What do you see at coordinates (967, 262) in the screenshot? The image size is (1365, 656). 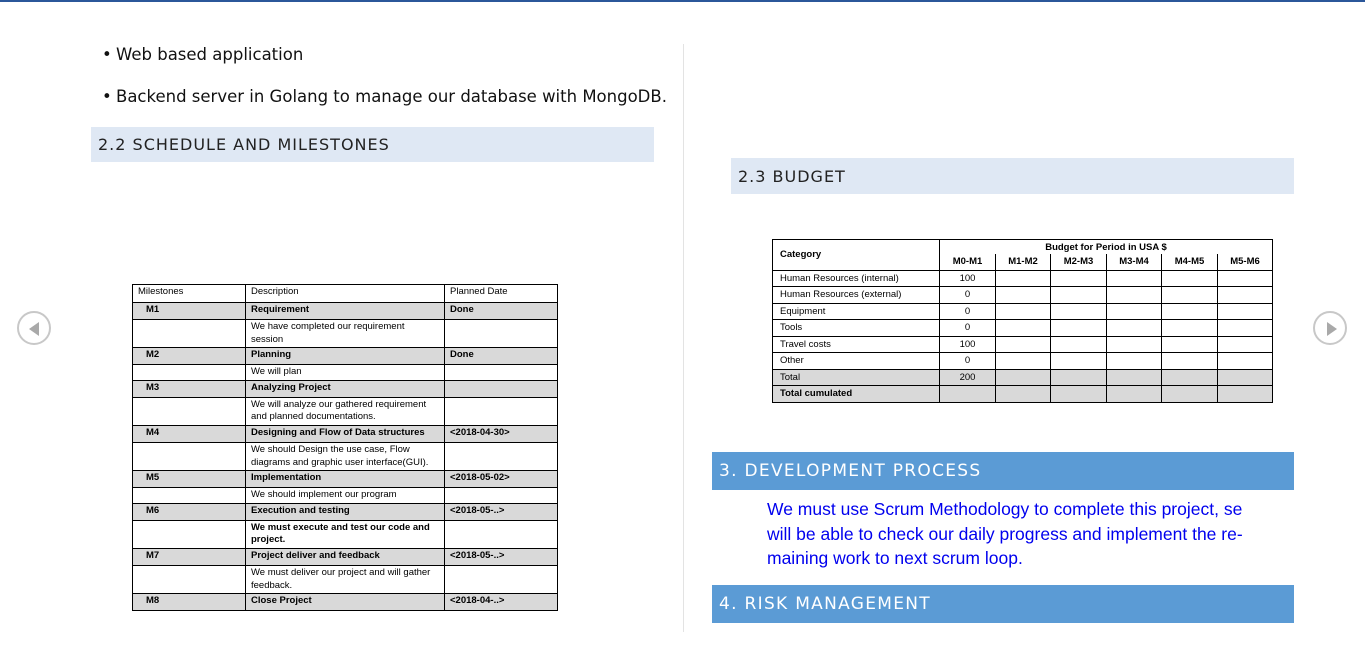 I see `period-header: M0-M1` at bounding box center [967, 262].